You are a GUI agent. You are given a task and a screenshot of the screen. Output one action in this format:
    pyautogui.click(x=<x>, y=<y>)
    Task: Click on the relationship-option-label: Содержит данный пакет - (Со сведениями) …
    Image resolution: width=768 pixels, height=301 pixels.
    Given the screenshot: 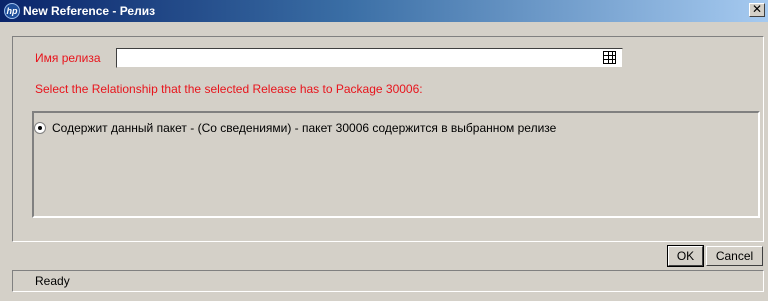 What is the action you would take?
    pyautogui.click(x=304, y=128)
    